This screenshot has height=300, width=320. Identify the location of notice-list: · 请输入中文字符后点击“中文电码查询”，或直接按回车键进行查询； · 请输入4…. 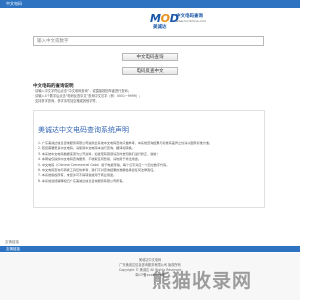
(148, 96).